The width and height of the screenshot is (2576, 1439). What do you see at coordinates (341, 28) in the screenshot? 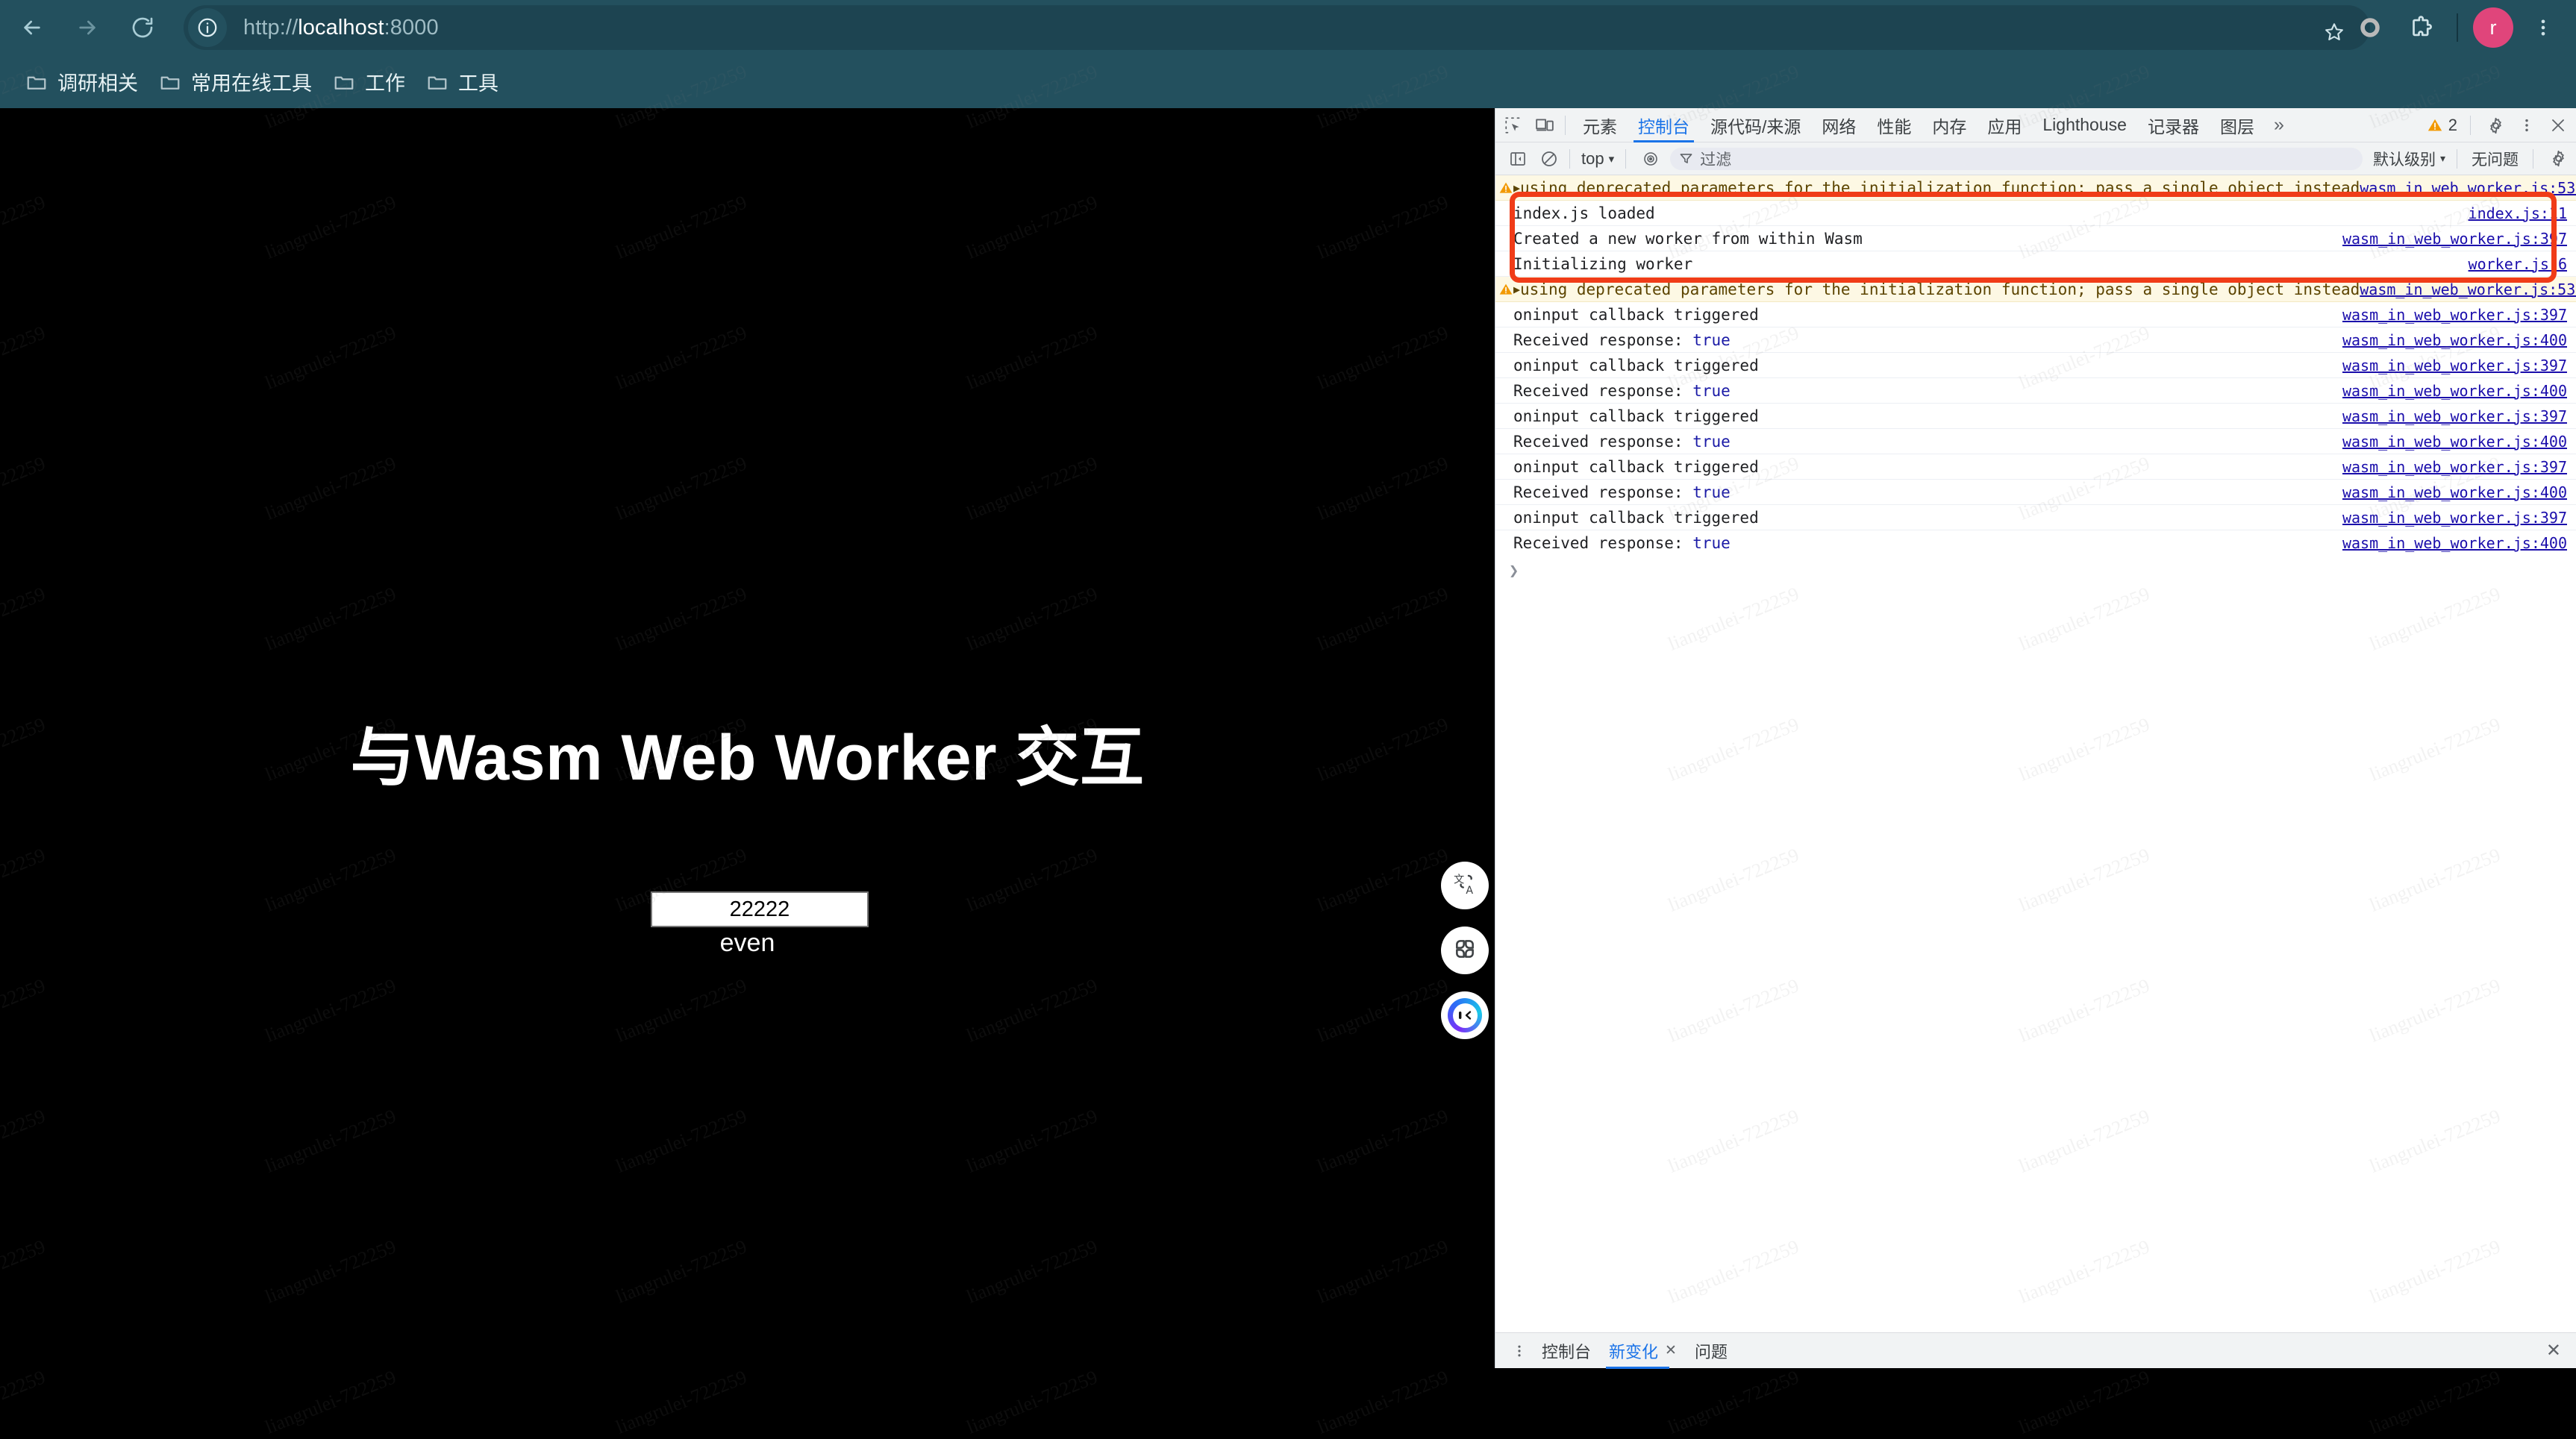
I see `url-text: http://localhost:8000` at bounding box center [341, 28].